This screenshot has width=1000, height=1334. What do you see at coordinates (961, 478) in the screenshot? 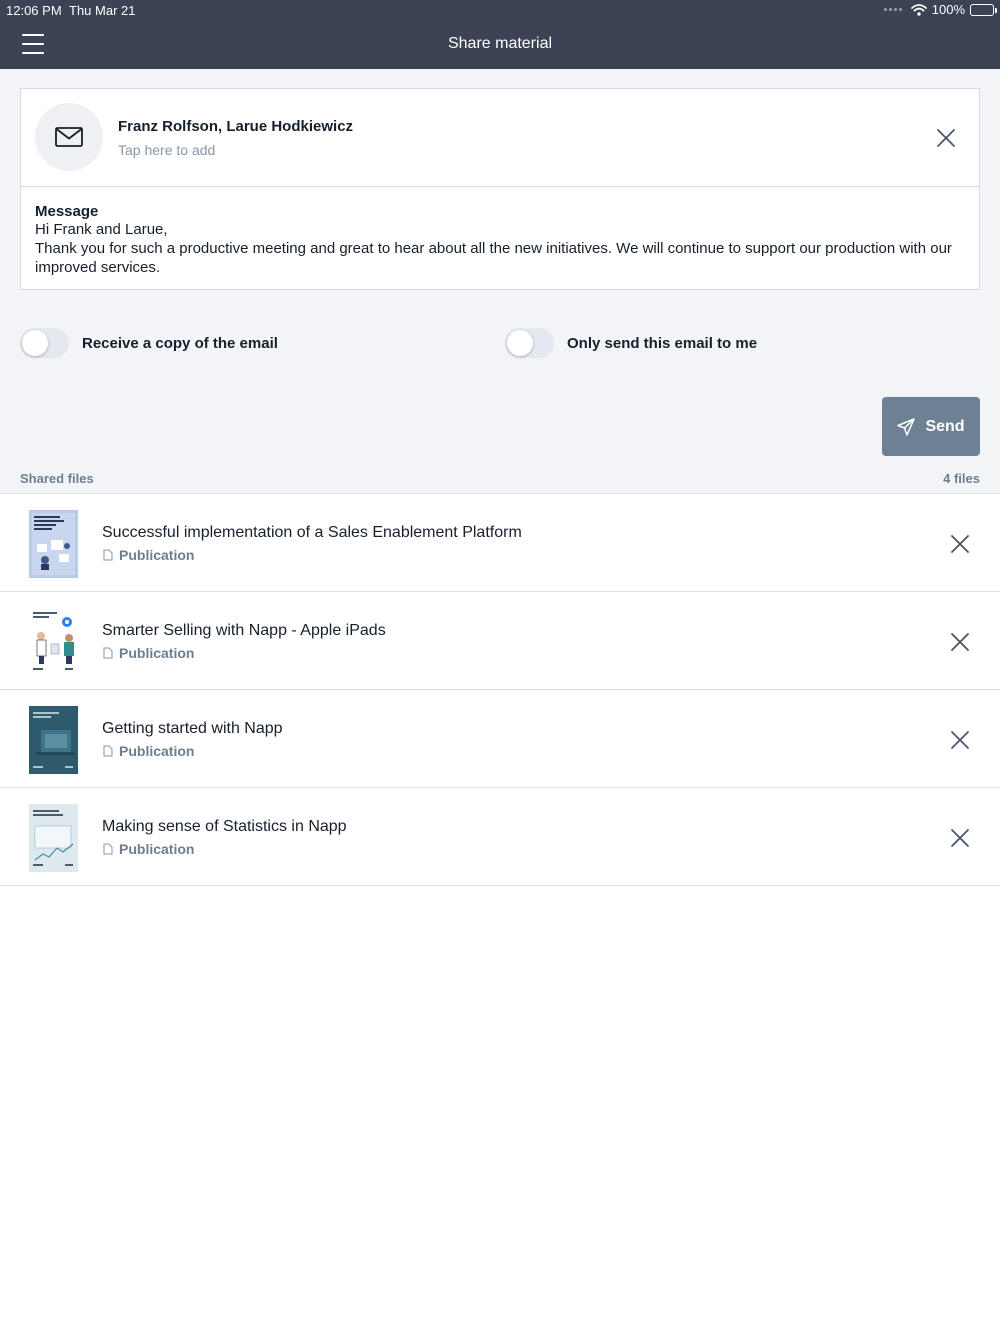
I see `shared-files-count: 4 files` at bounding box center [961, 478].